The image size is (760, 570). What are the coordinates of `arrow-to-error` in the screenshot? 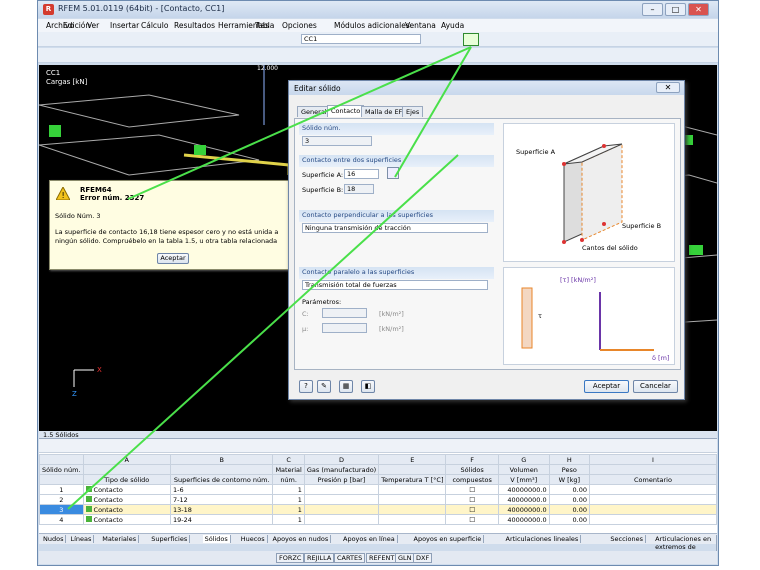 It's located at (299, 123).